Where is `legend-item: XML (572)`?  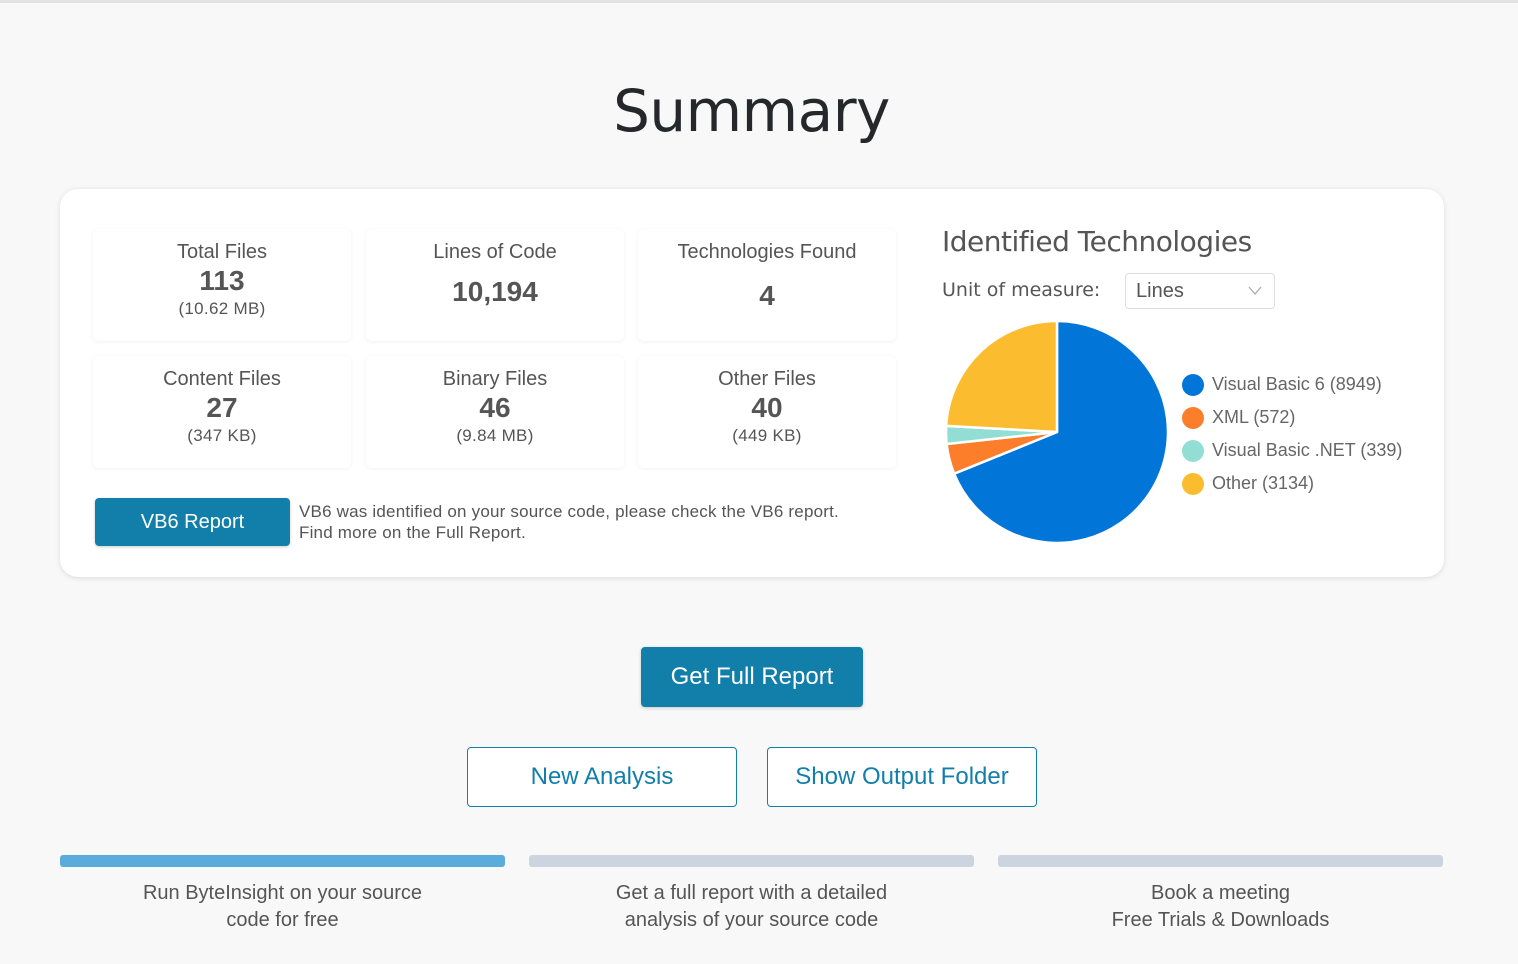 legend-item: XML (572) is located at coordinates (1292, 417).